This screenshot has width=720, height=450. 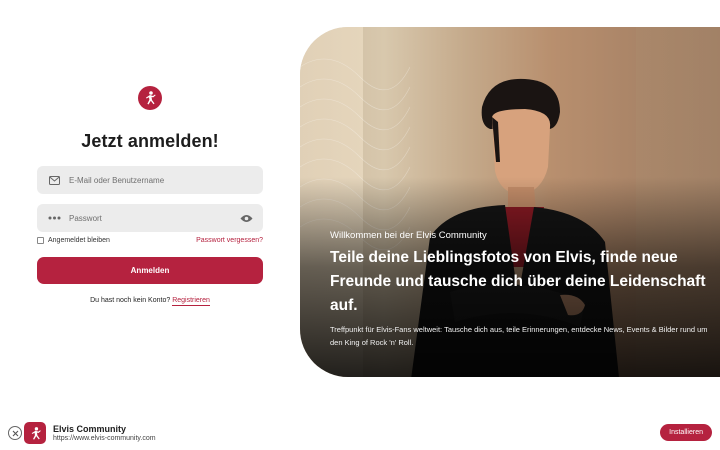 What do you see at coordinates (35, 433) in the screenshot?
I see `app-icon` at bounding box center [35, 433].